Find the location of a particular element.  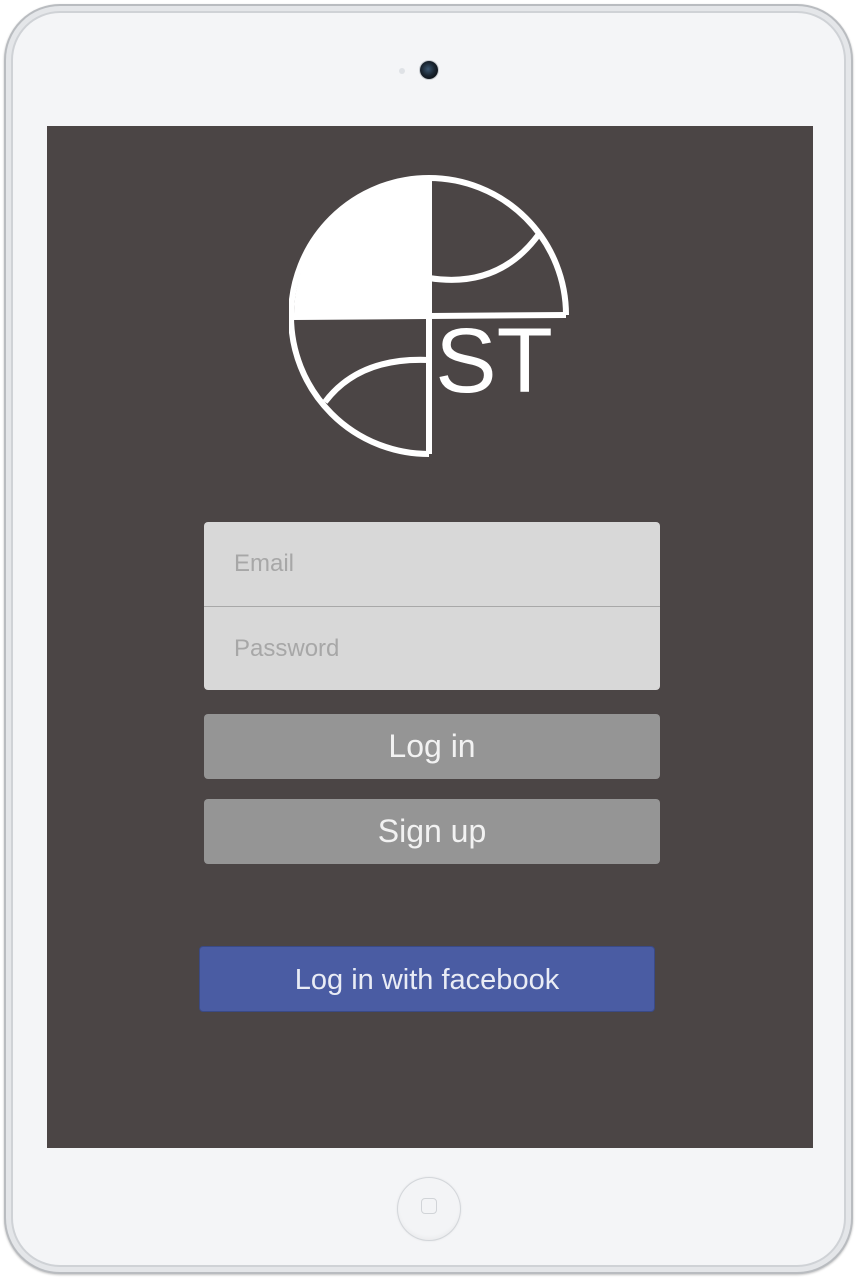

signup-button: Sign up is located at coordinates (432, 831).